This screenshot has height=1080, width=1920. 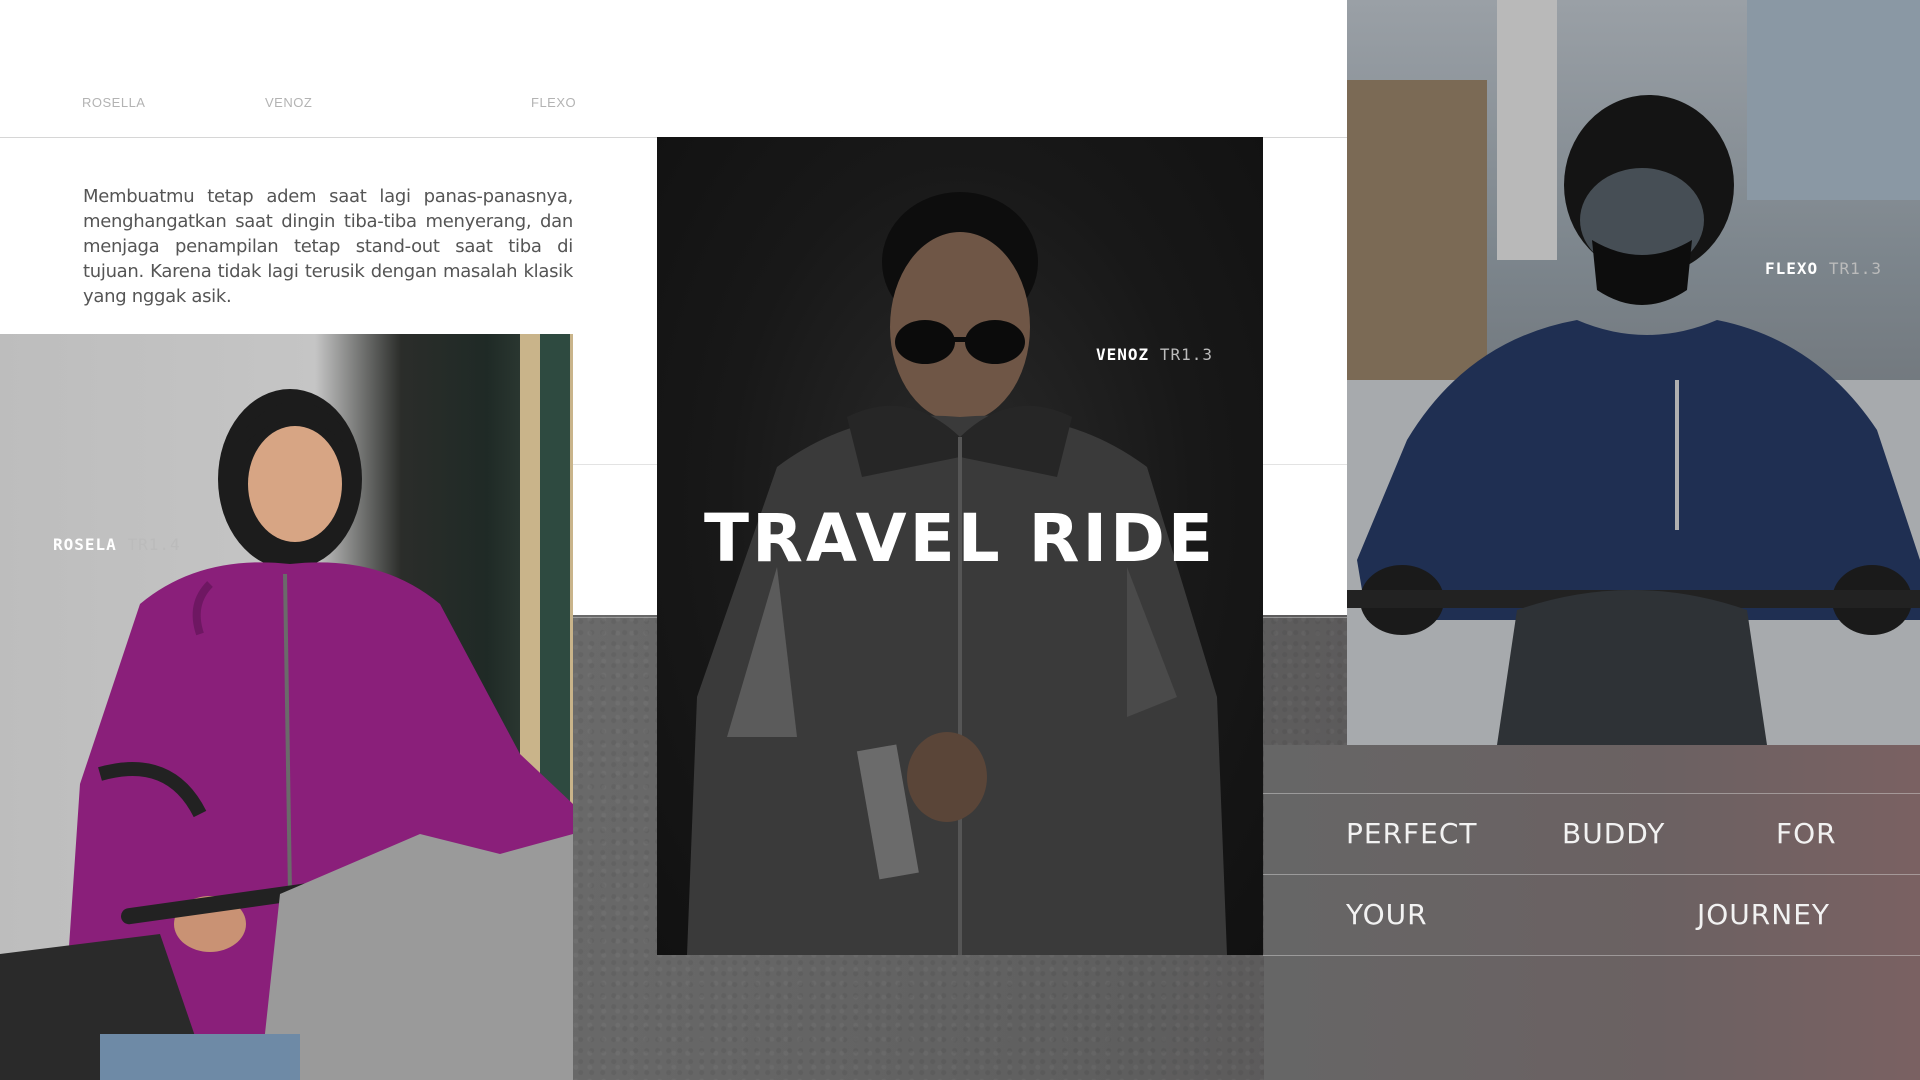 I want to click on tagline-word: FOR, so click(x=1806, y=833).